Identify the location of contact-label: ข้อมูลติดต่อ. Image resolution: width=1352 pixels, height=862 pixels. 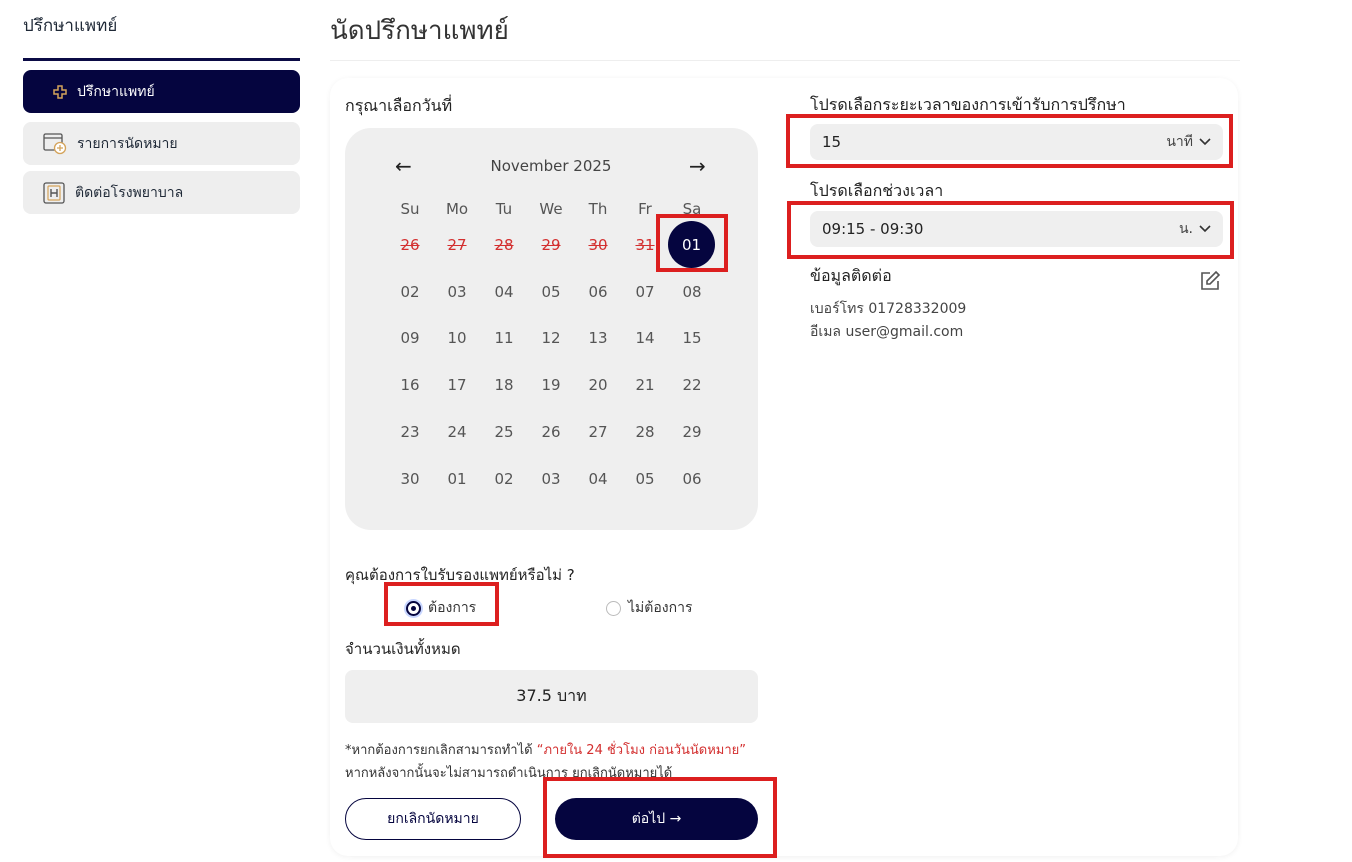
(851, 275).